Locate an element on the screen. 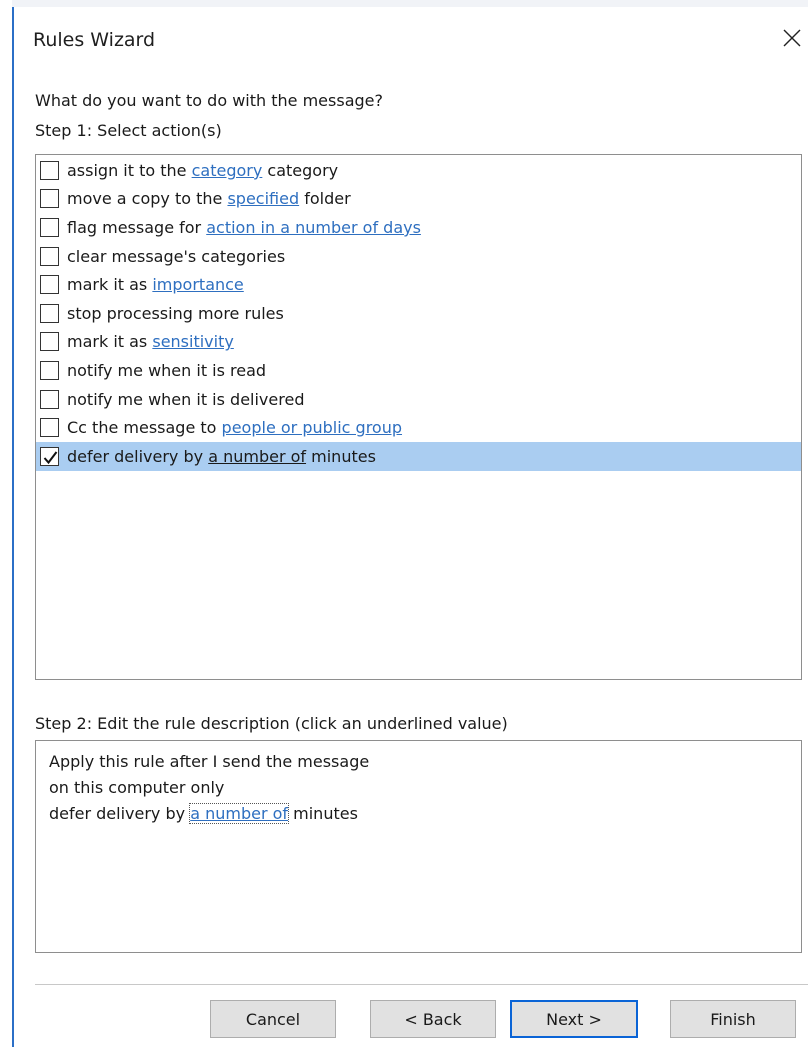  action-defer-delivery: defer delivery by a number of minutes is located at coordinates (418, 456).